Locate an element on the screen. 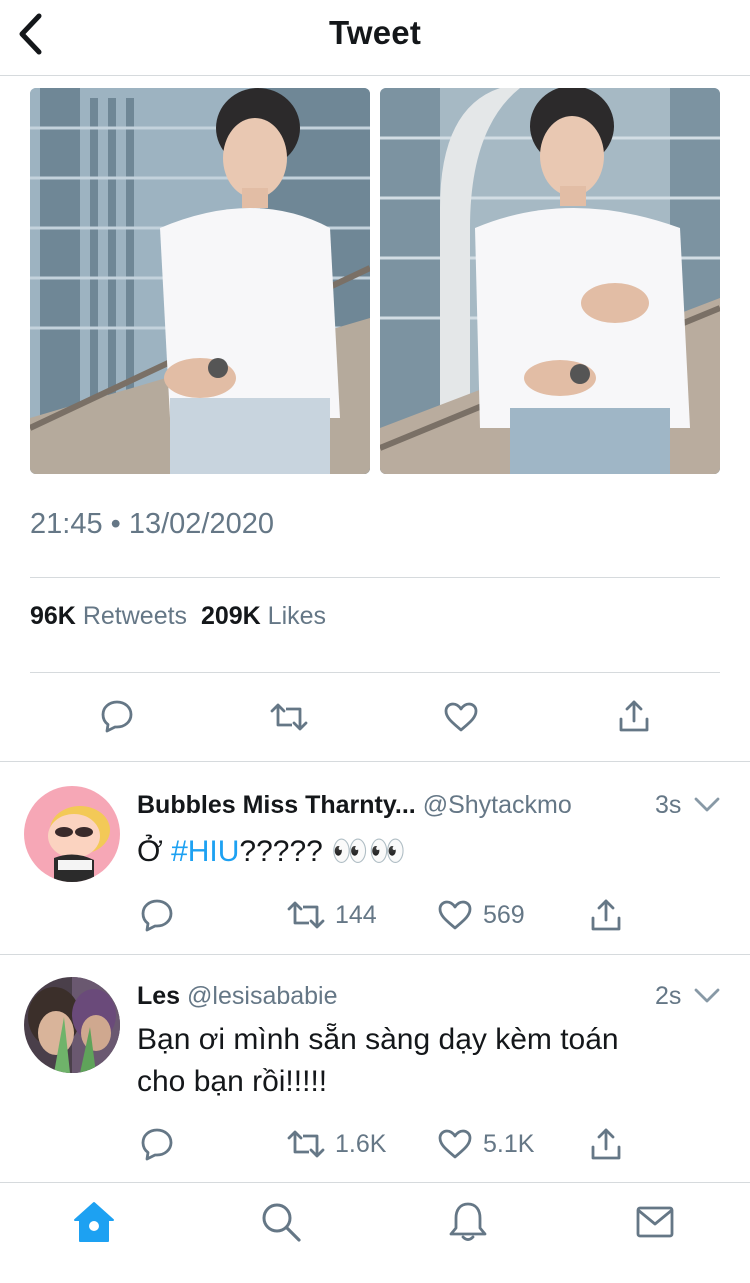  retweets-count: 96K is located at coordinates (53, 616).